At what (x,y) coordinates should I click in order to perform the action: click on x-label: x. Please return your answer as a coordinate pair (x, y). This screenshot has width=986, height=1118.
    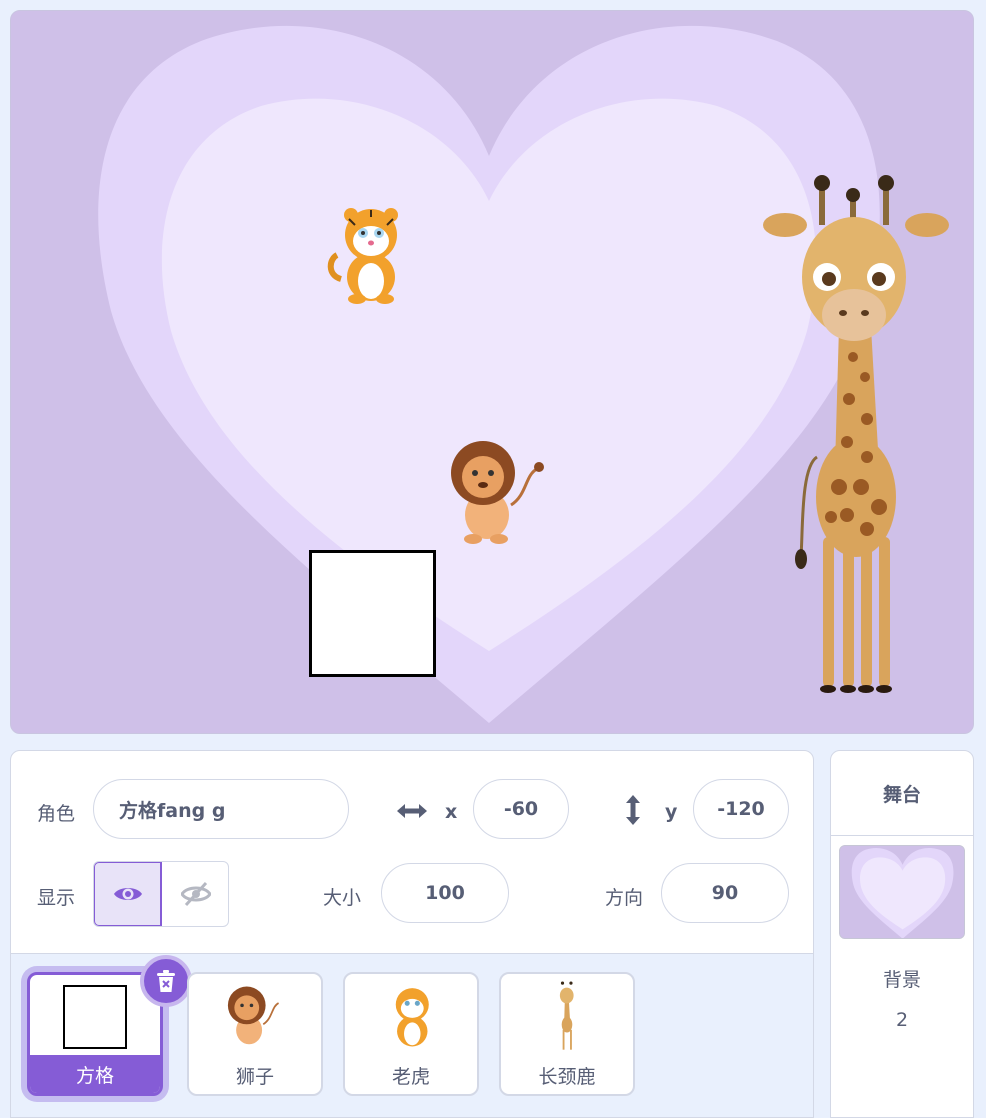
    Looking at the image, I should click on (451, 812).